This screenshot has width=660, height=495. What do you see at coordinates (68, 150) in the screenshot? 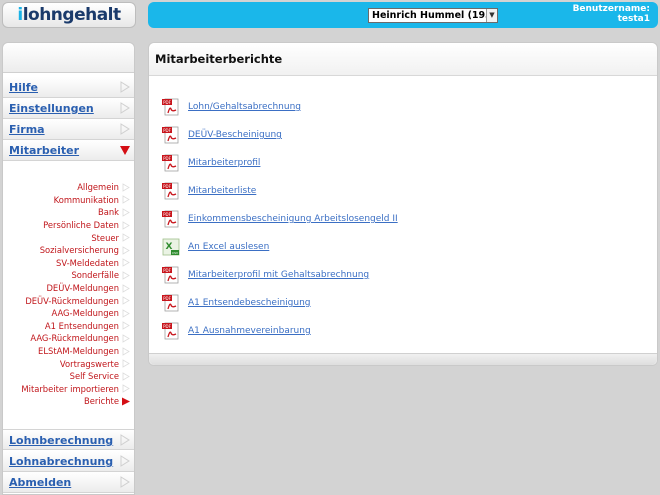
I see `sidebar-item-mitarbeiter: Mitarbeiter` at bounding box center [68, 150].